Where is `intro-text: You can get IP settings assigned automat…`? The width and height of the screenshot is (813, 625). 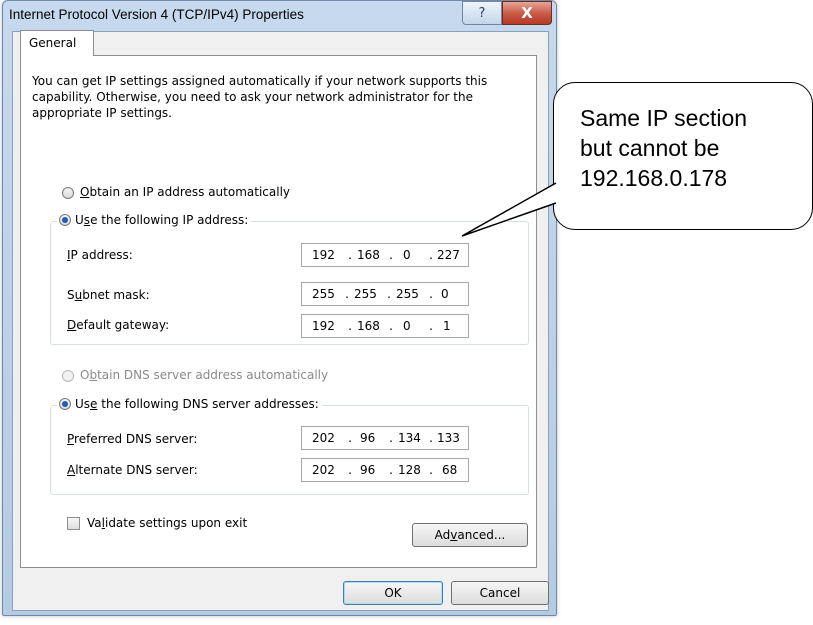 intro-text: You can get IP settings assigned automat… is located at coordinates (260, 97).